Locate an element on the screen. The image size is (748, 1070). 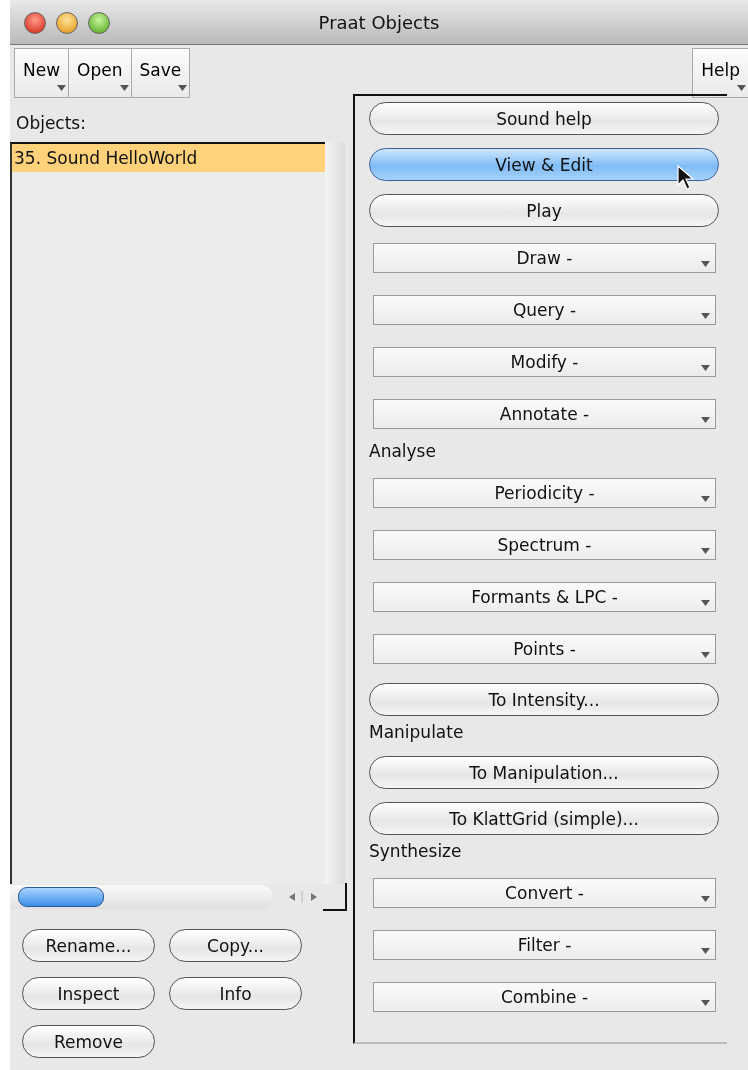
menu-button: Draw - is located at coordinates (544, 258).